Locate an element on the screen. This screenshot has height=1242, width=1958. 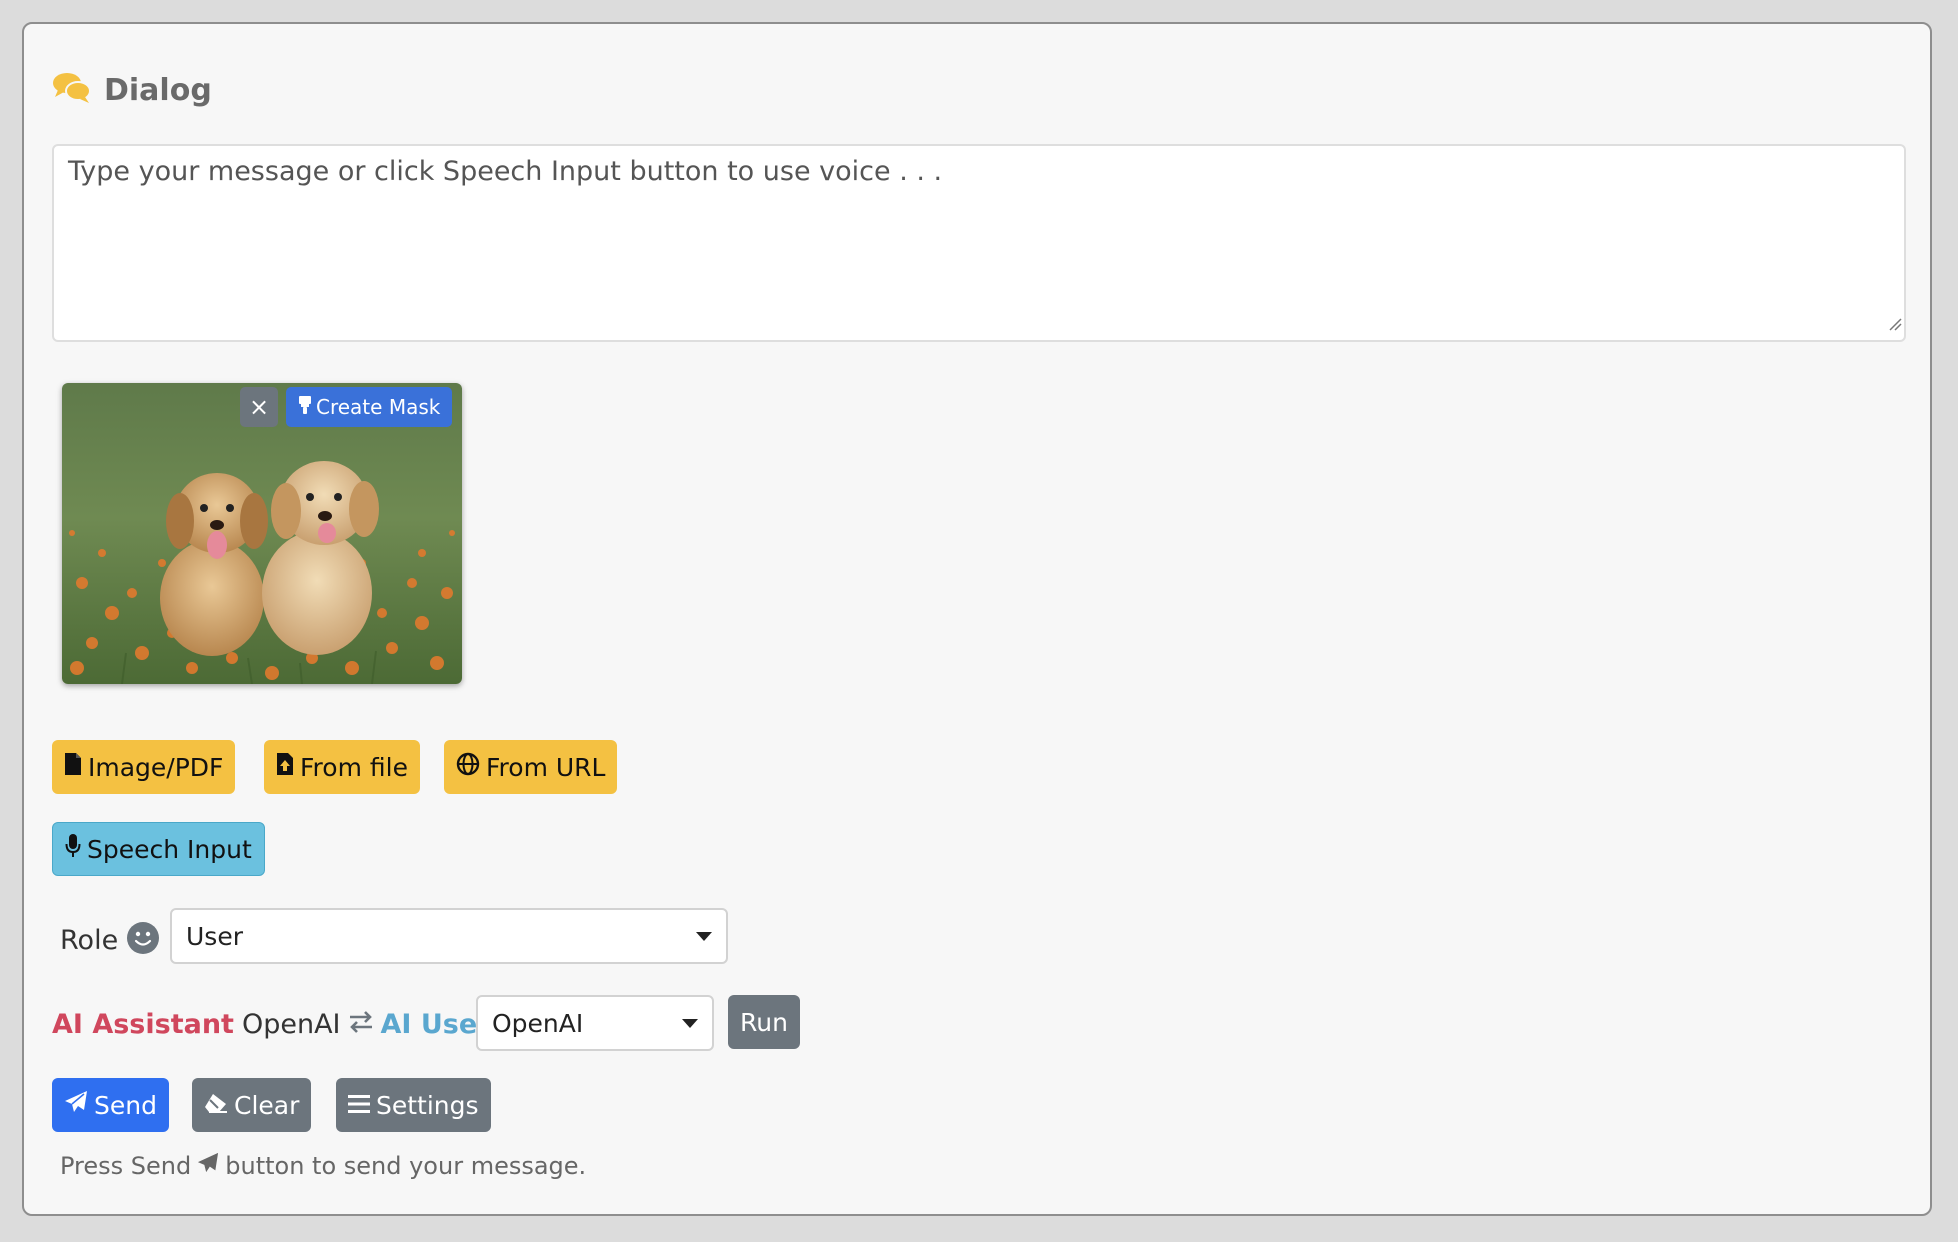
ai-user-provider-select: OpenAI is located at coordinates (595, 1023).